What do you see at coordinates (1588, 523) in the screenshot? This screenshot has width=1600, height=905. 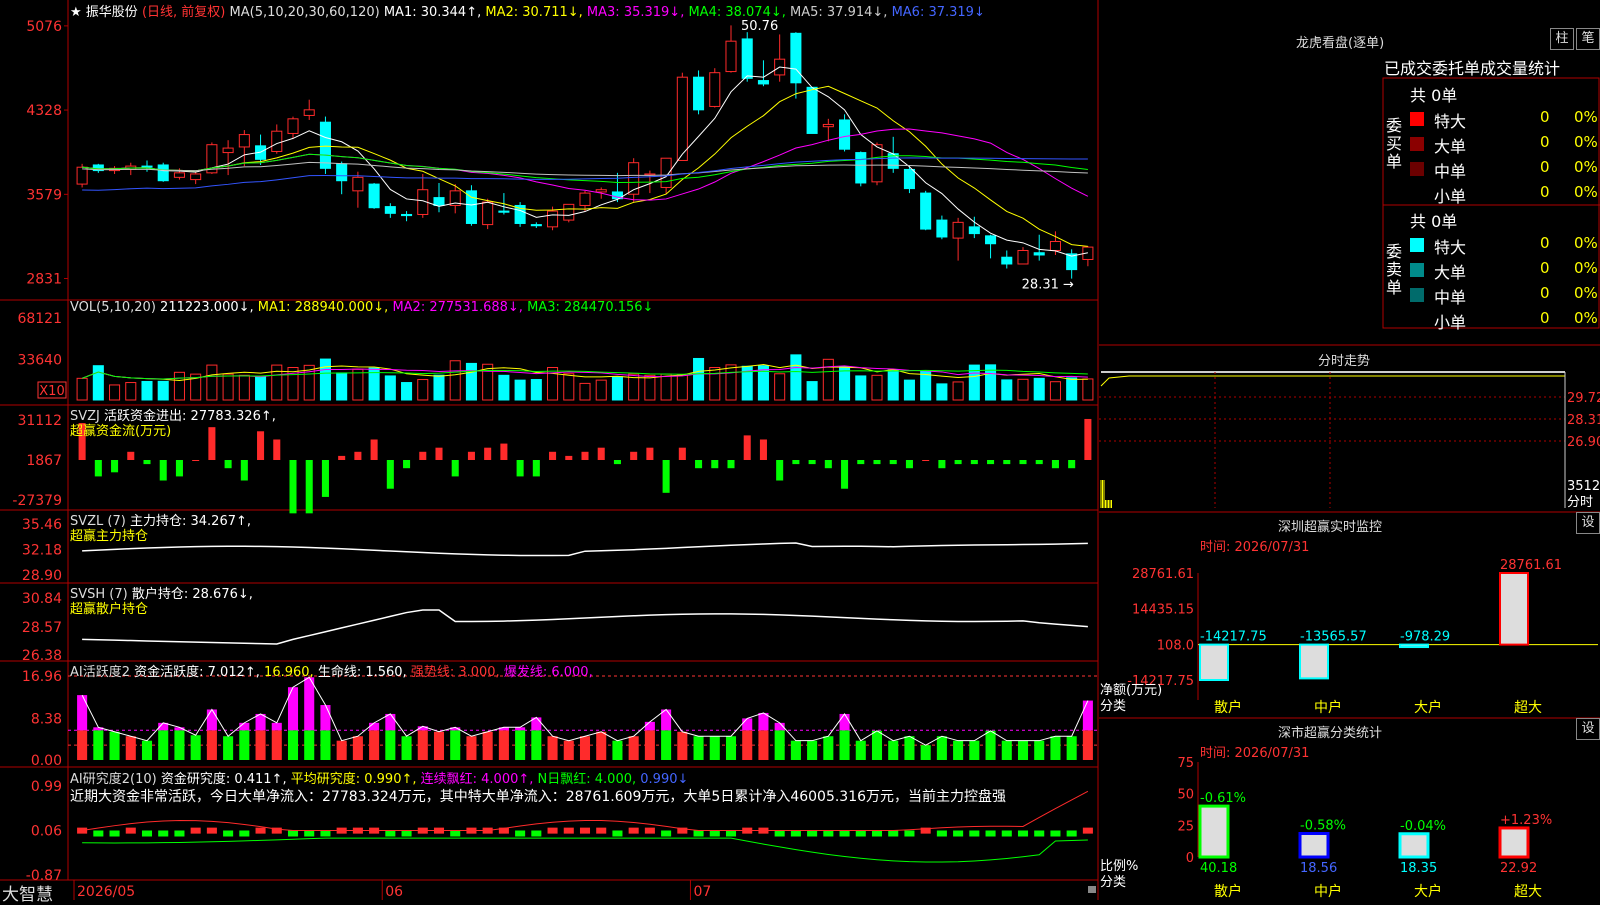 I see `monitor-settings-button: 设` at bounding box center [1588, 523].